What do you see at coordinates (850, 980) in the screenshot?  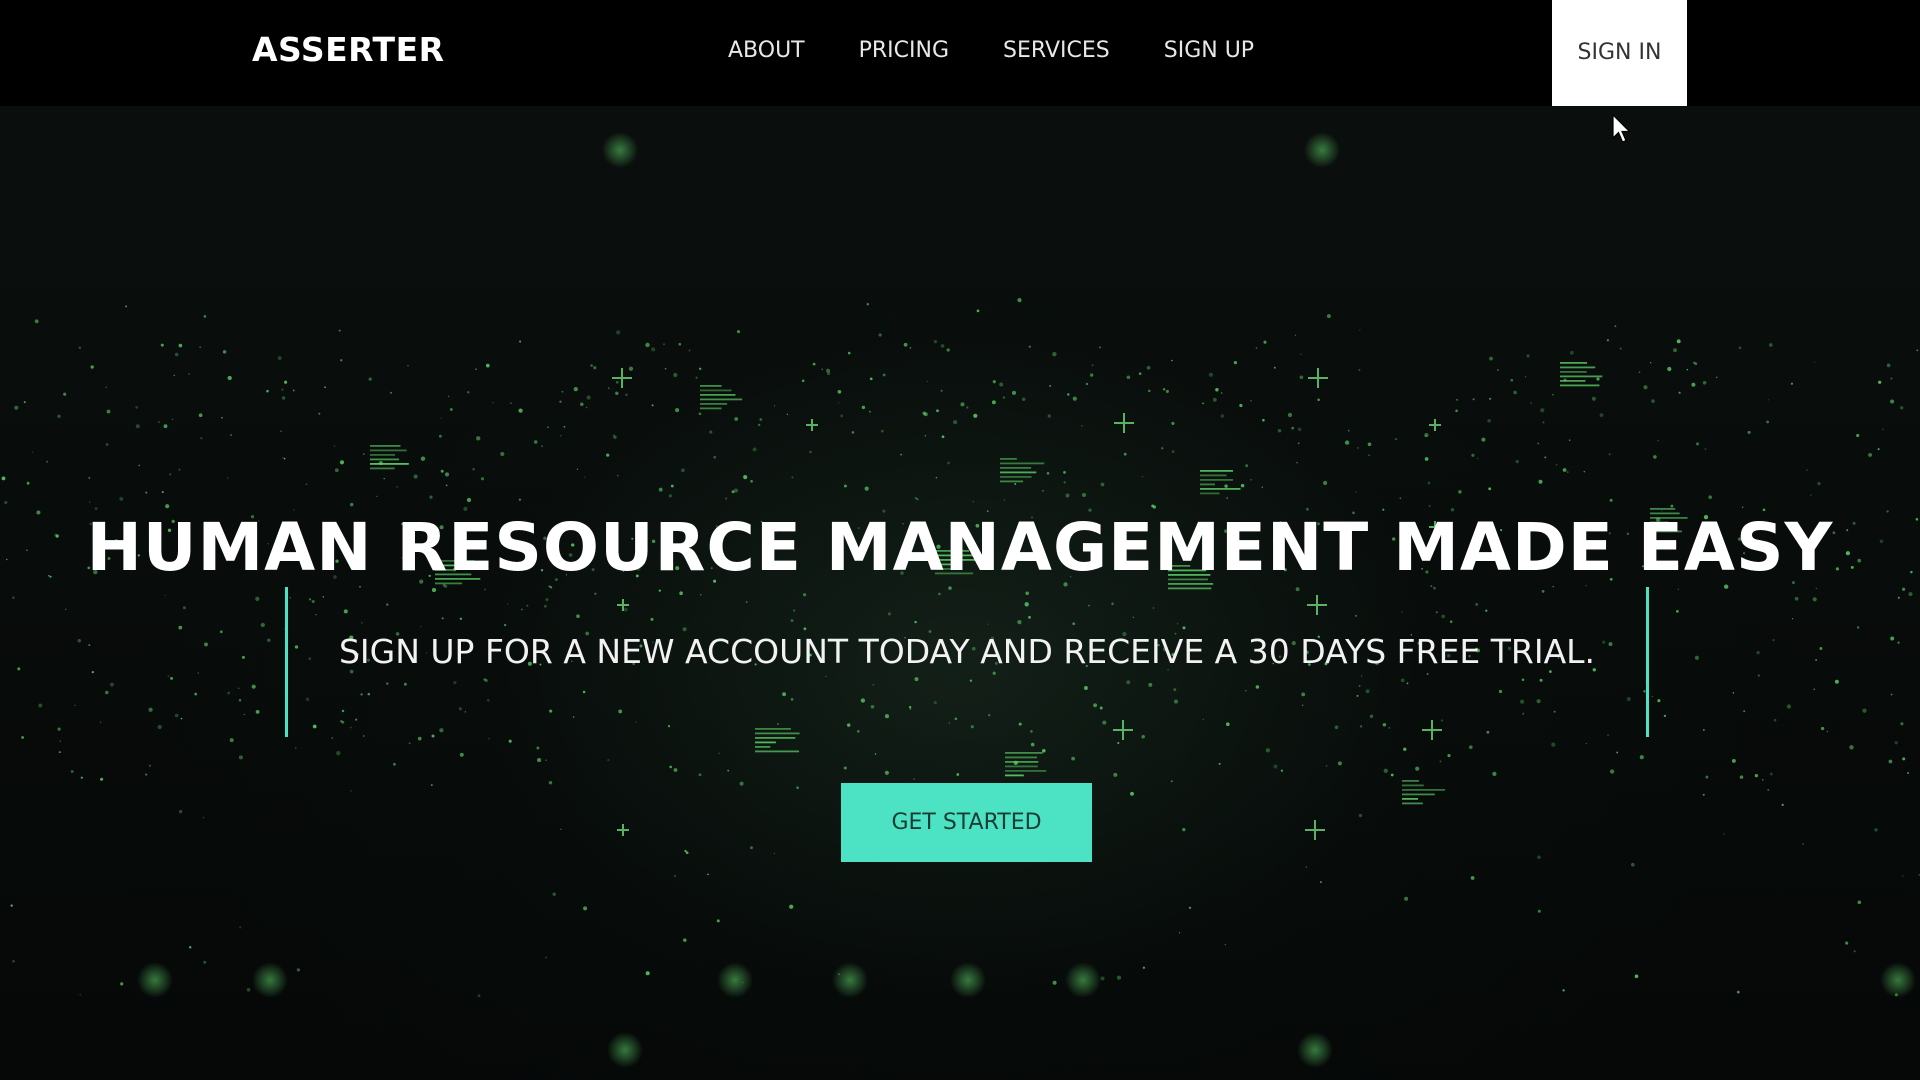 I see `glow-dot` at bounding box center [850, 980].